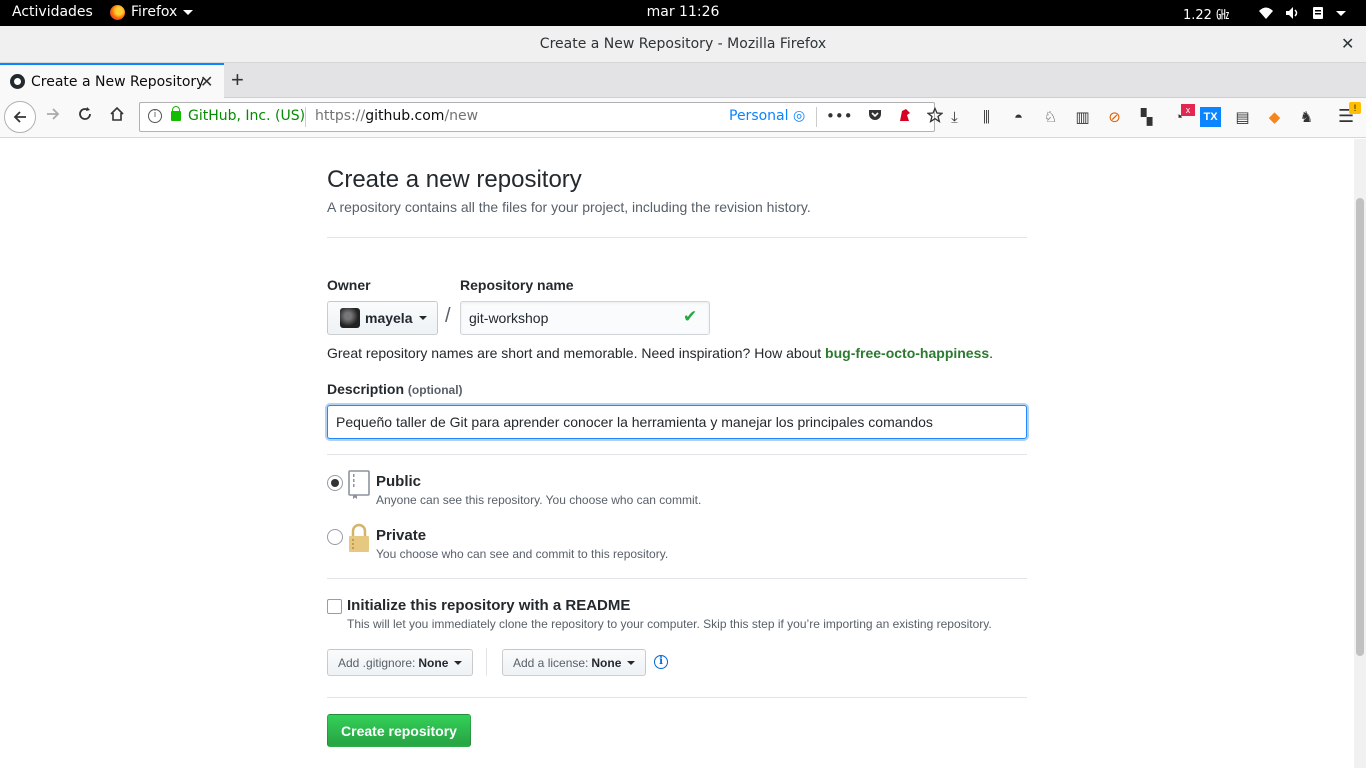 The width and height of the screenshot is (1366, 768). What do you see at coordinates (934, 115) in the screenshot?
I see `bookmark-star-icon` at bounding box center [934, 115].